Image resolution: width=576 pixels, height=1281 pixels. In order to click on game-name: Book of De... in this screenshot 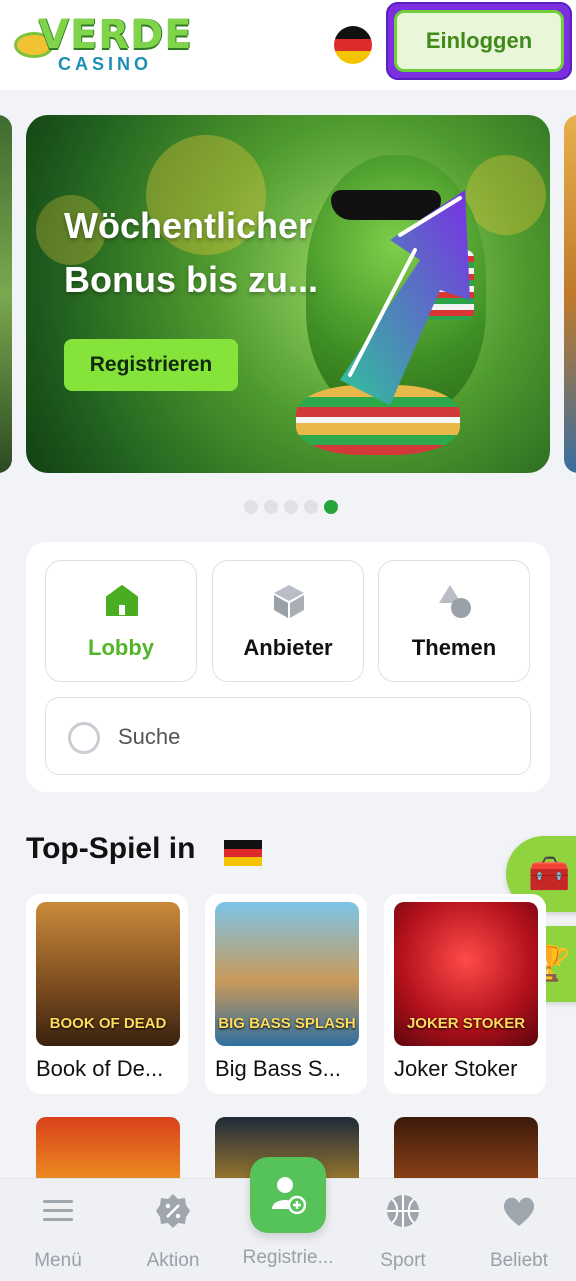, I will do `click(100, 1068)`.